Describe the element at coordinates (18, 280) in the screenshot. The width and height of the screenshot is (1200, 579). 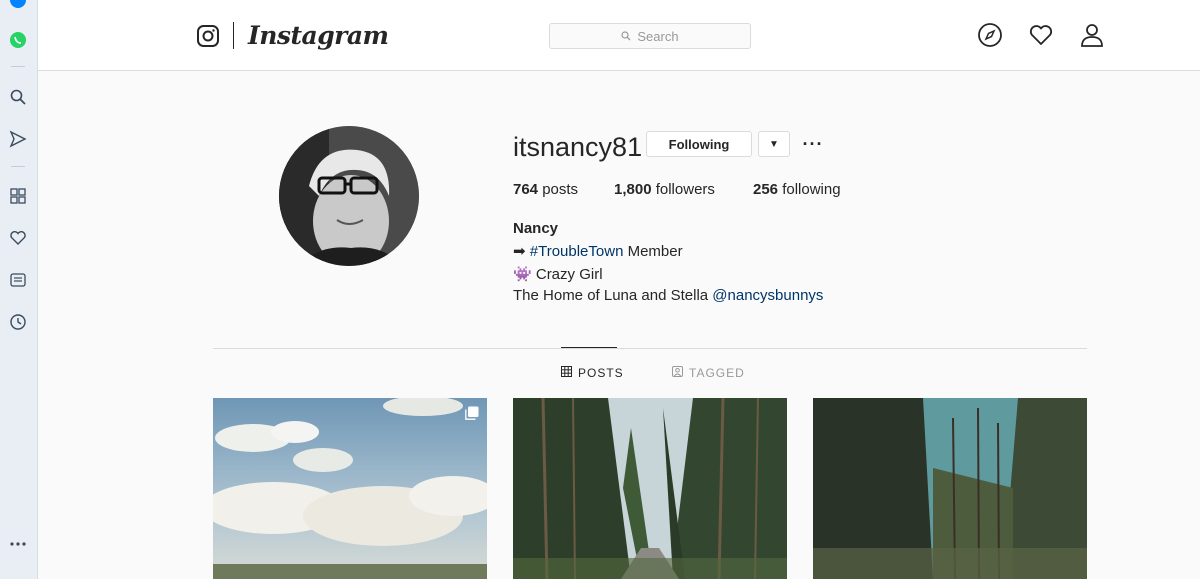
I see `news-icon` at that location.